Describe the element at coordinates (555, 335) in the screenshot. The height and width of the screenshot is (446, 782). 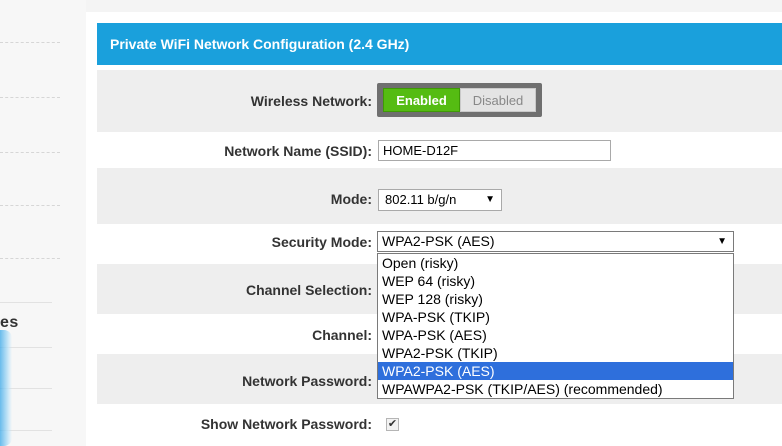
I see `security-mode-option: WPA-PSK (AES)` at that location.